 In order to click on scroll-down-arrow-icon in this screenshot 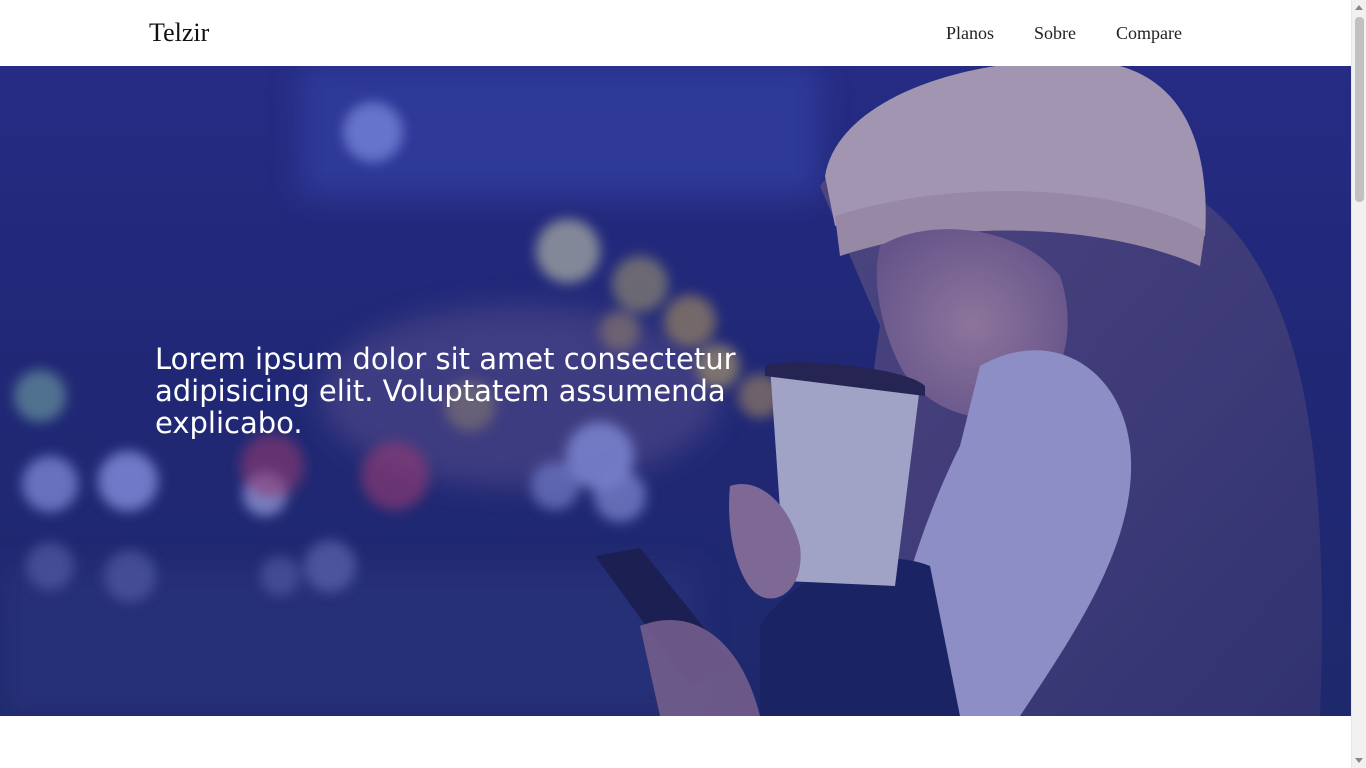, I will do `click(1359, 760)`.